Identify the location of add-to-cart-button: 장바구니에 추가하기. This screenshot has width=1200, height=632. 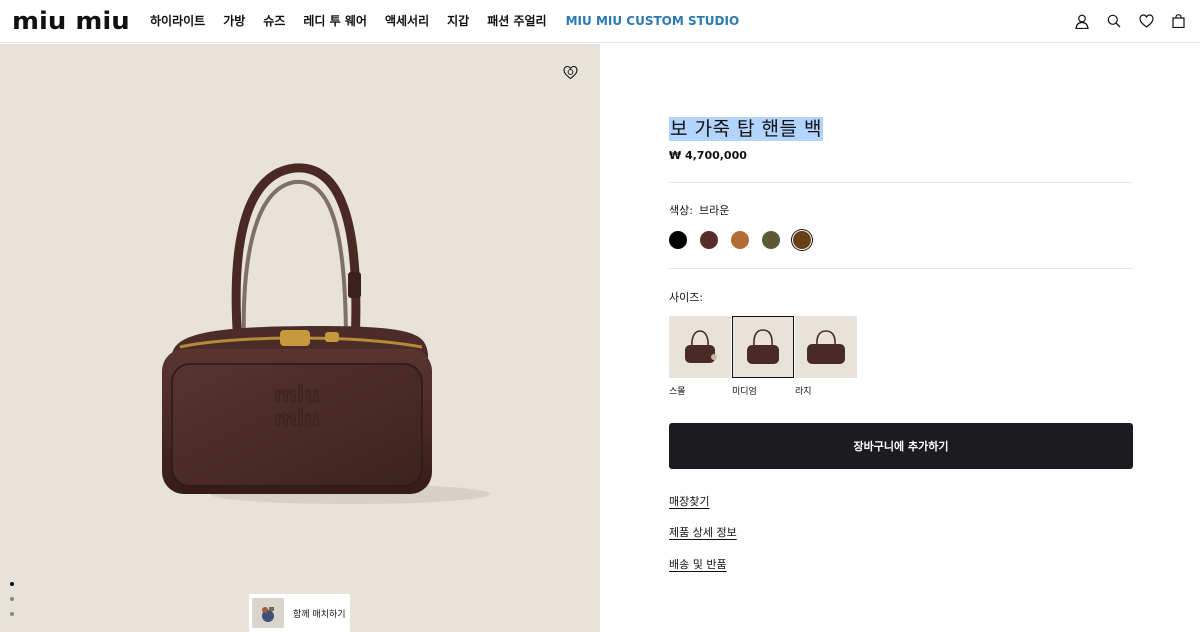
(901, 446).